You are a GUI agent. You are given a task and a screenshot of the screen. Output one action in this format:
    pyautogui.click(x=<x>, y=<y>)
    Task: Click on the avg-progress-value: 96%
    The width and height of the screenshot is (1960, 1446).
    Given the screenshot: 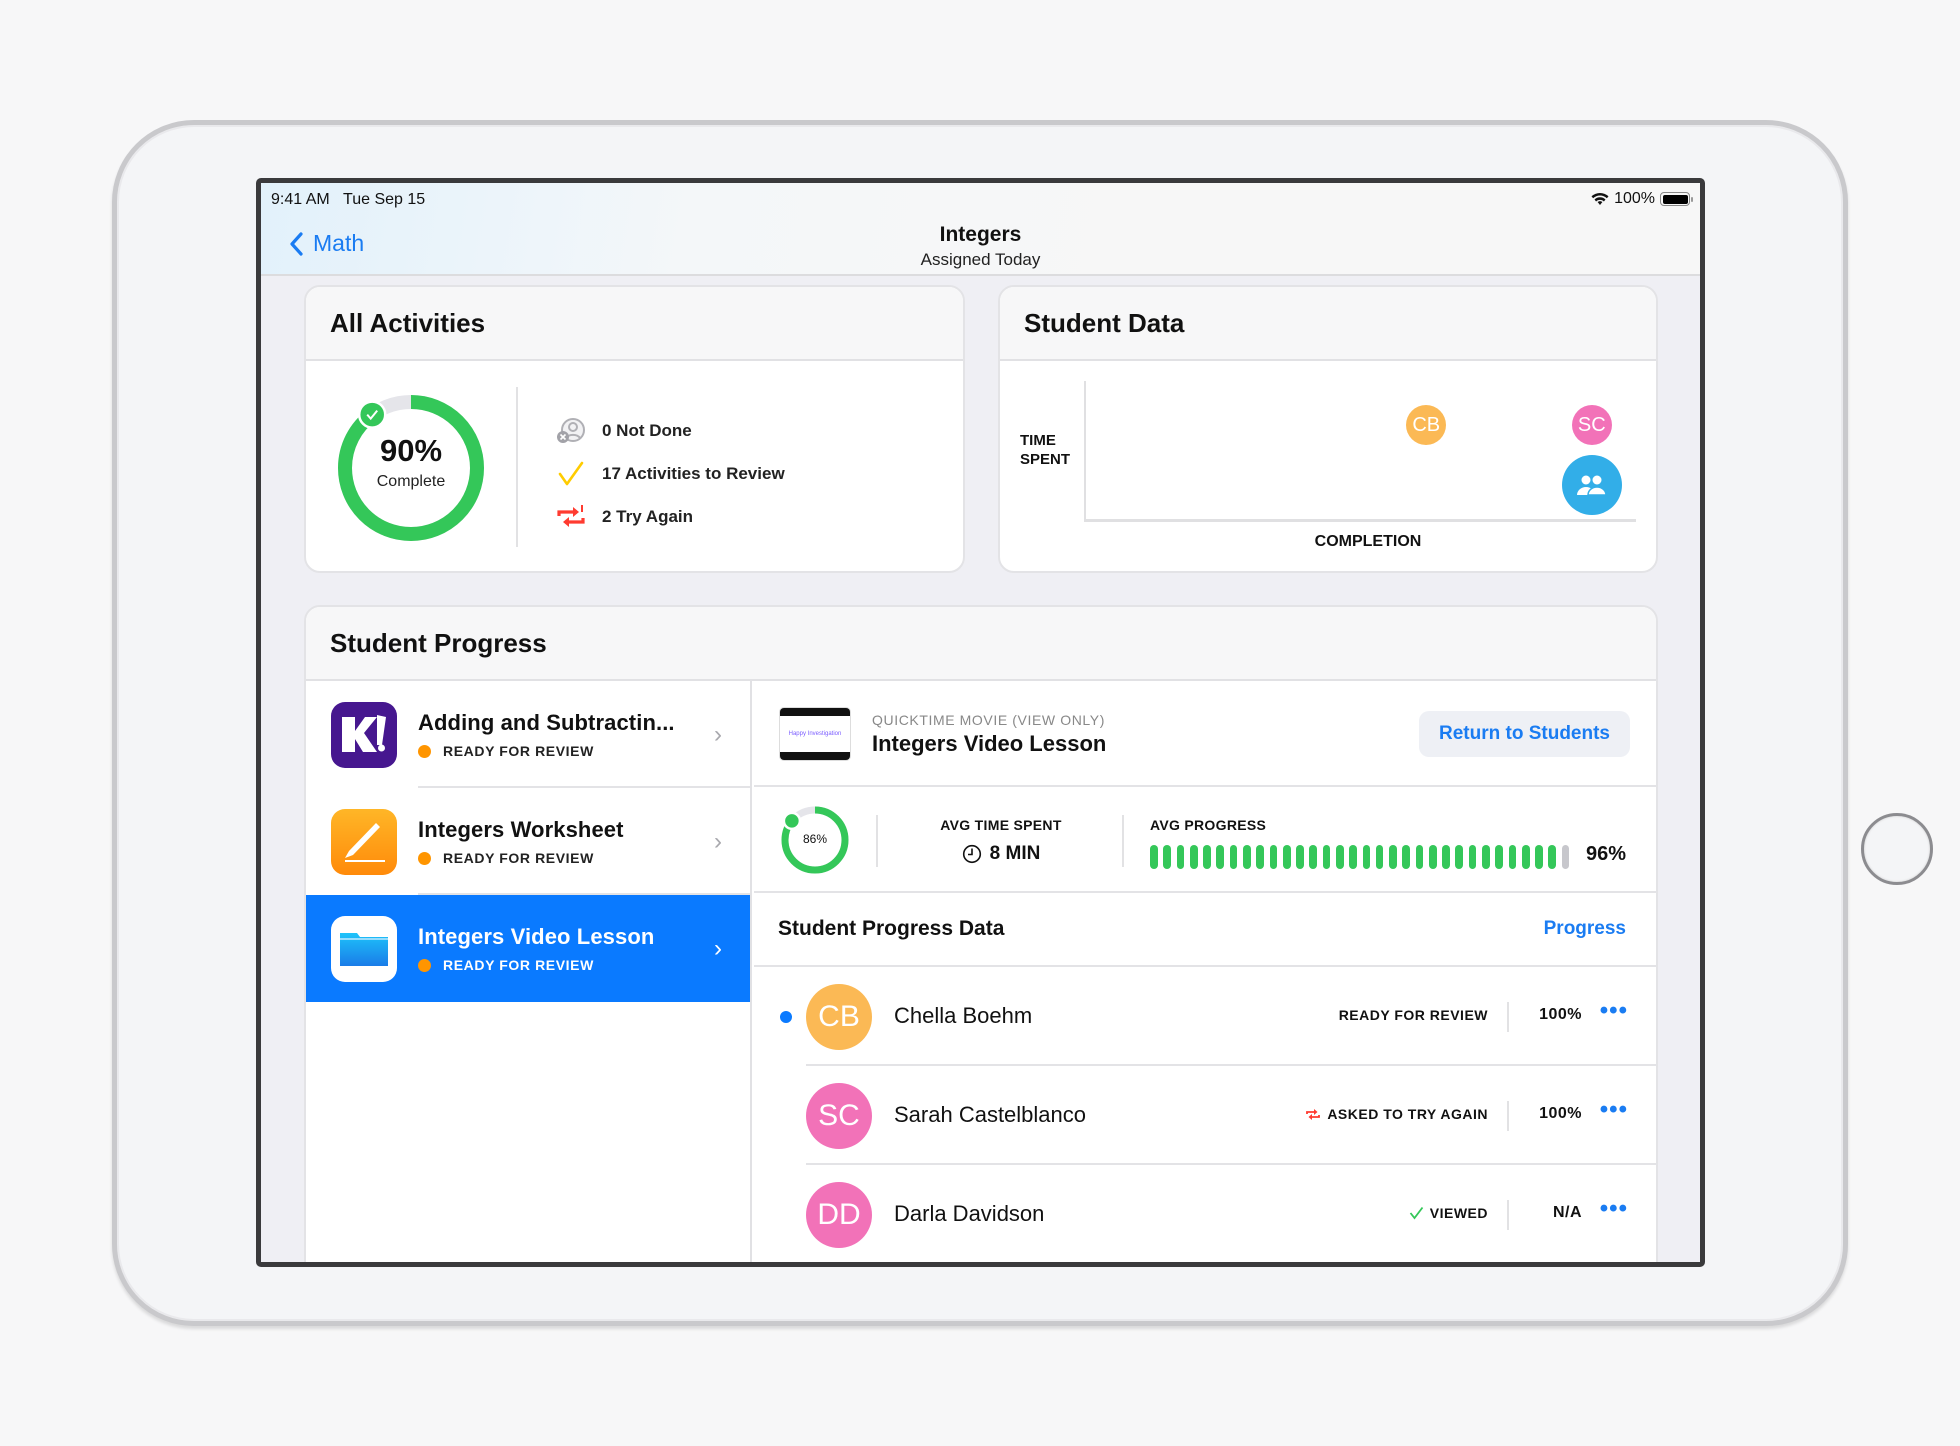 What is the action you would take?
    pyautogui.click(x=1605, y=854)
    